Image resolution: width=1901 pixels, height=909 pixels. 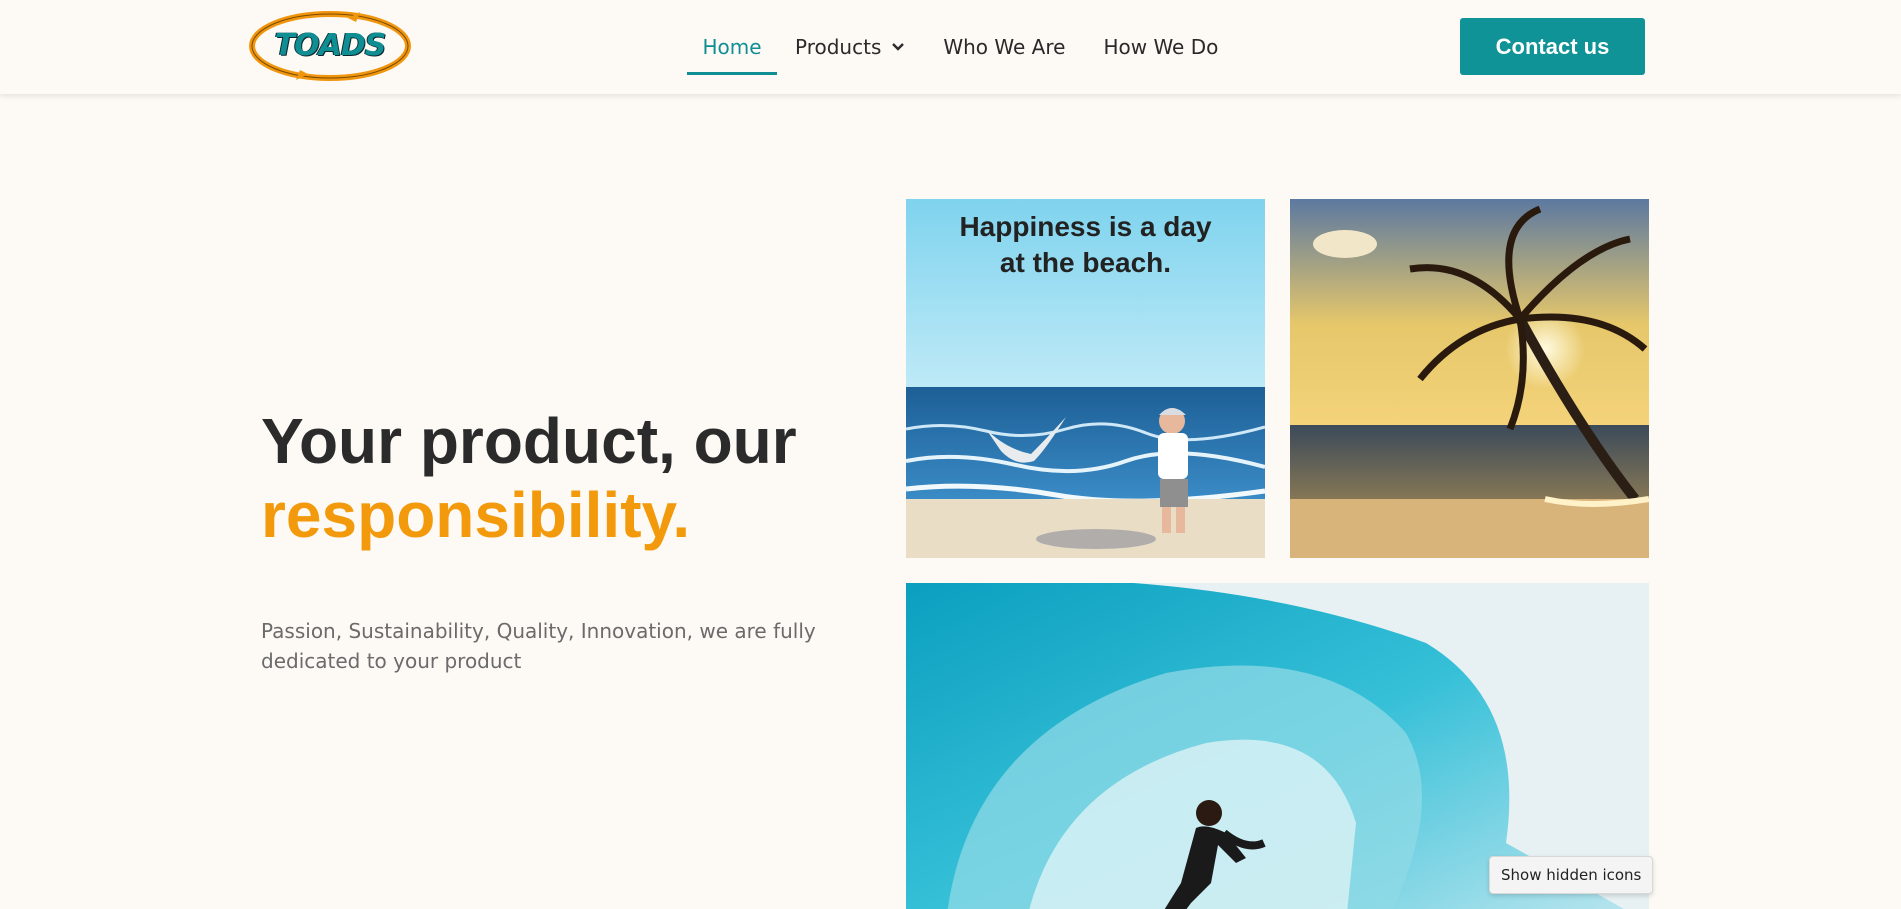 I want to click on logo-text: TOADS, so click(x=330, y=45).